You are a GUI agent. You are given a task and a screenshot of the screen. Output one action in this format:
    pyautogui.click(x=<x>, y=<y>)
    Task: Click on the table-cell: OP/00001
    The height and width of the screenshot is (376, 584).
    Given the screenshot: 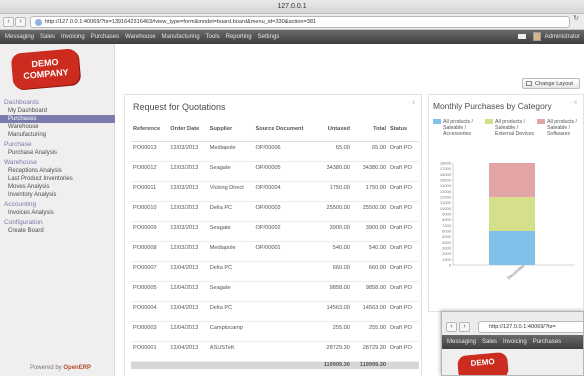 What is the action you would take?
    pyautogui.click(x=284, y=251)
    